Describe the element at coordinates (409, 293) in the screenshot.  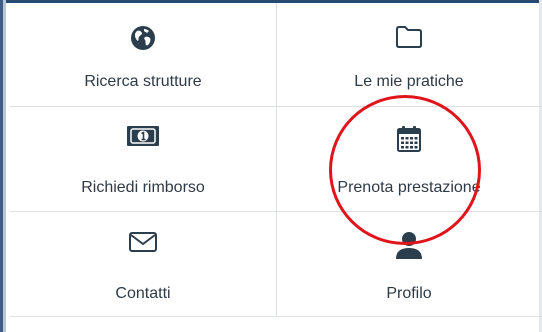
I see `menu-item-label: Profilo` at that location.